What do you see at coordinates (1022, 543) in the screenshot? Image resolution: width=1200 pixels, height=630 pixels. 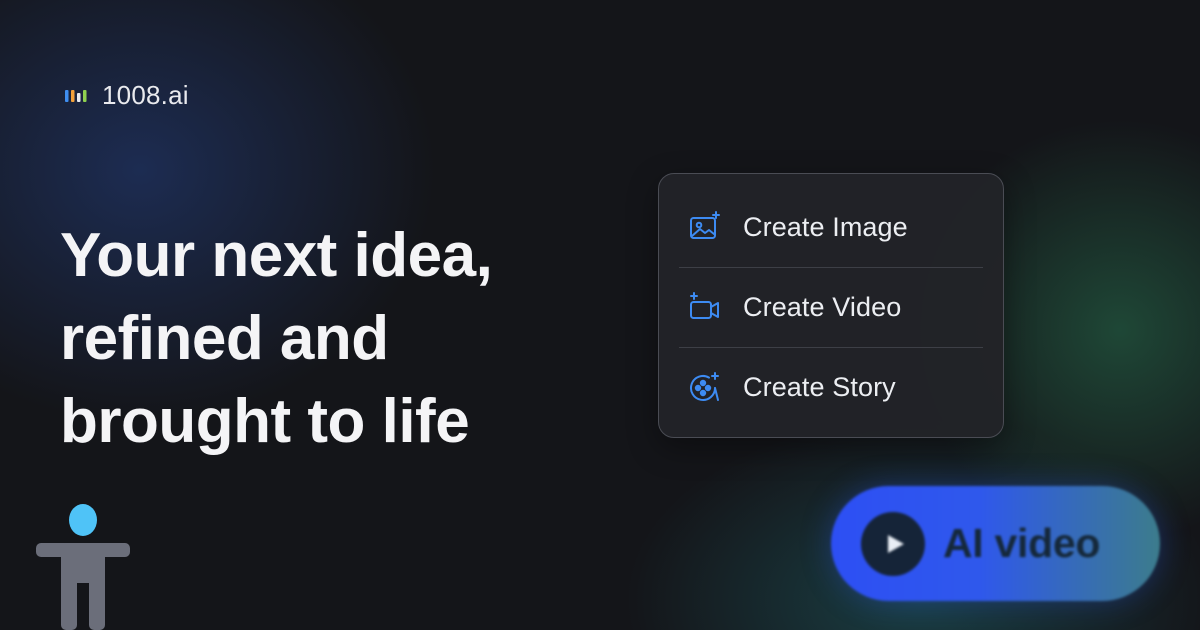 I see `ai-video-label: AI video` at bounding box center [1022, 543].